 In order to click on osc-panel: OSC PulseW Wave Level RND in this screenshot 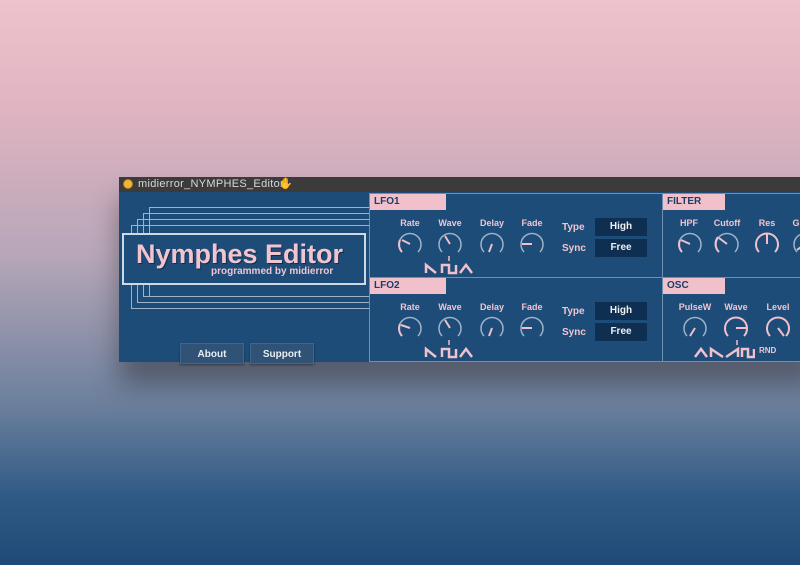, I will do `click(731, 319)`.